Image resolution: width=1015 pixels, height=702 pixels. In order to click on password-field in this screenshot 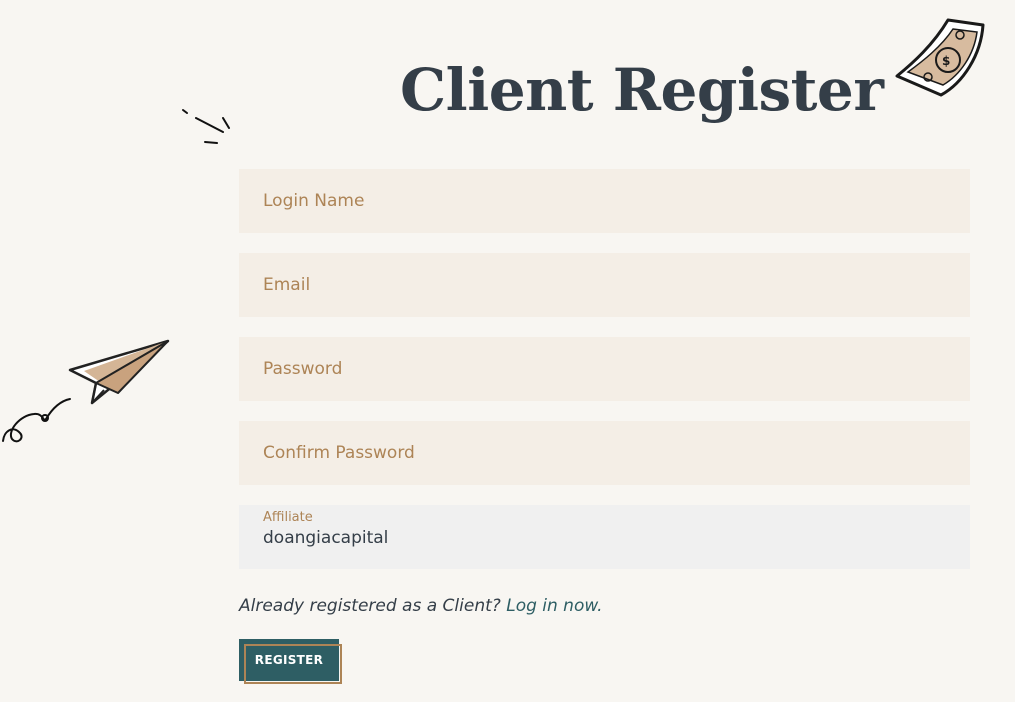, I will do `click(604, 369)`.